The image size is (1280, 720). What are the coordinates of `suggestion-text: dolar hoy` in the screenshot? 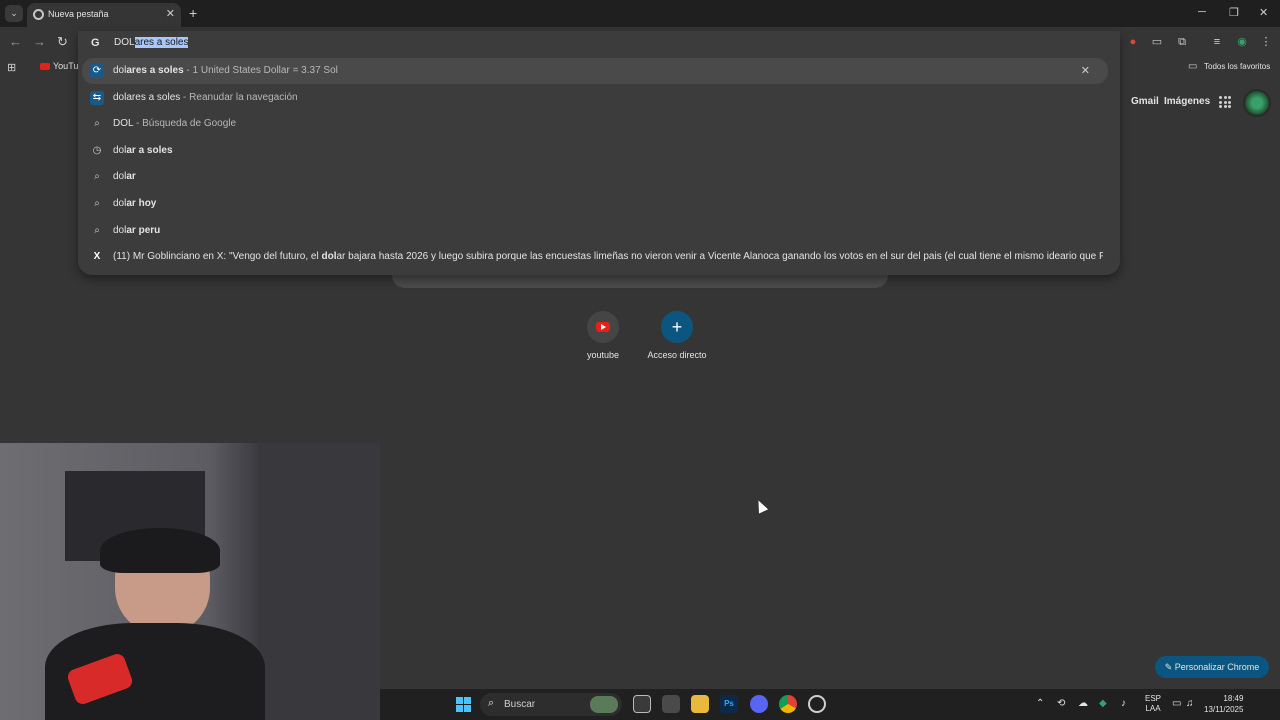 It's located at (135, 203).